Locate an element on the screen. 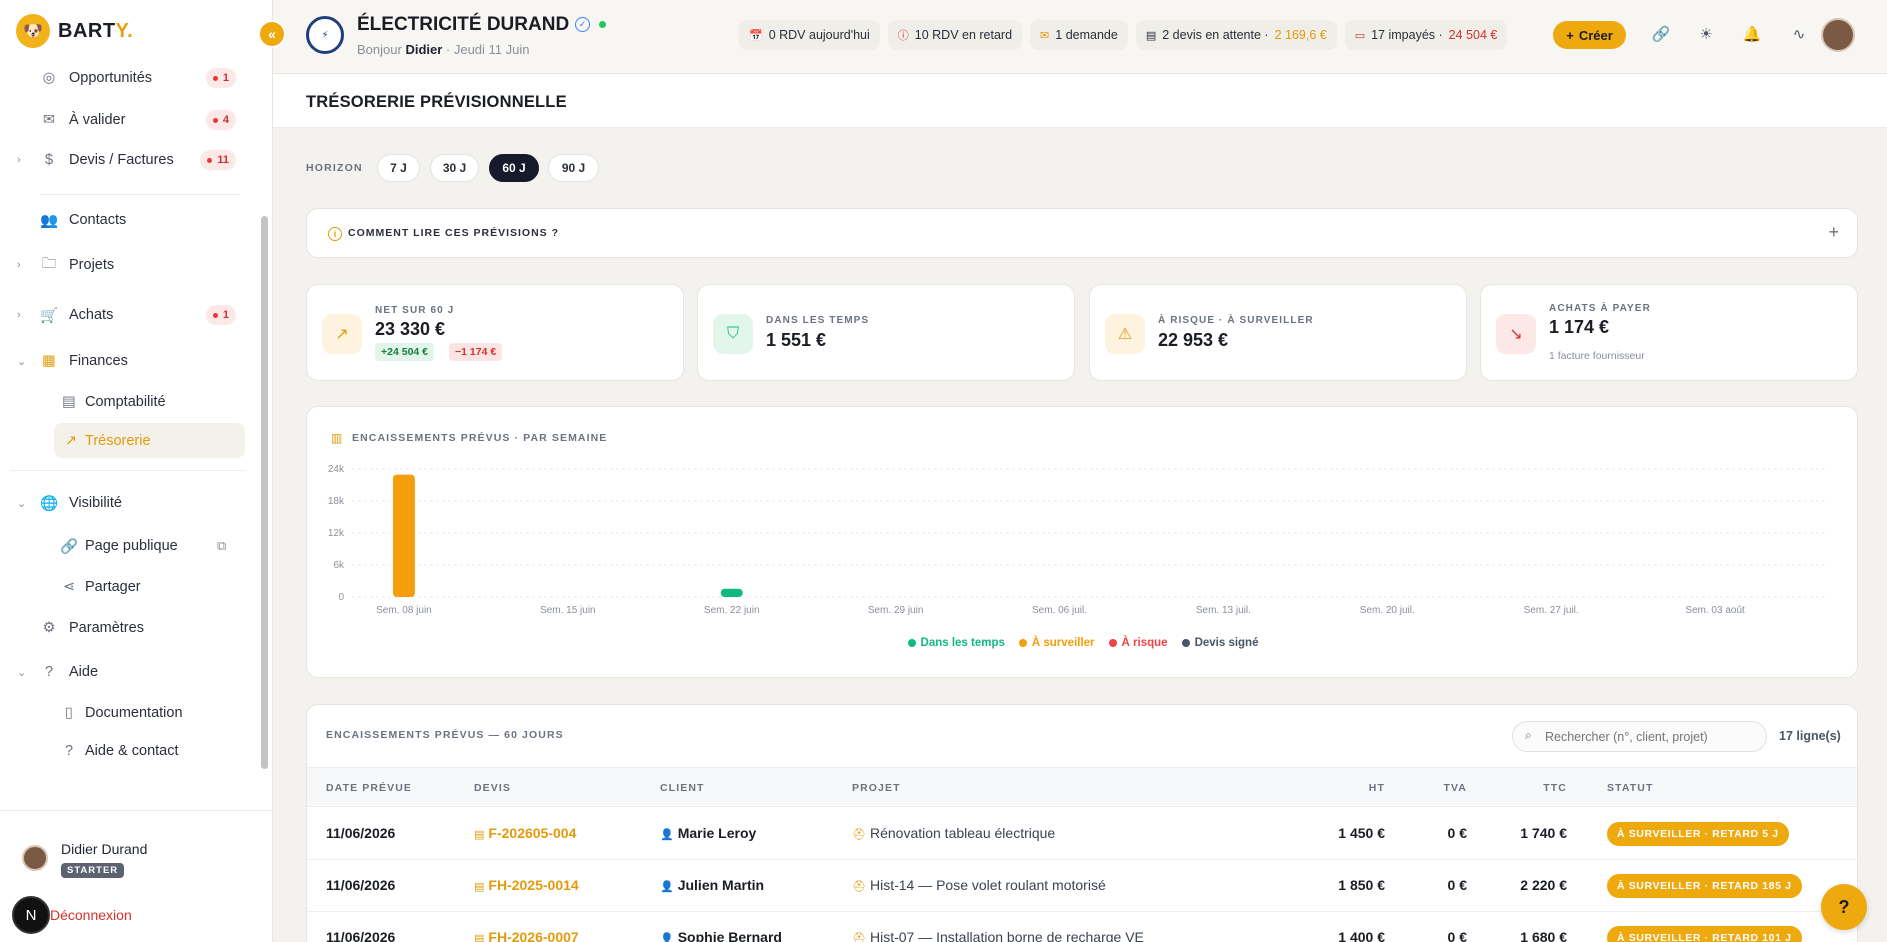  activity-icon: ∿ is located at coordinates (1799, 34).